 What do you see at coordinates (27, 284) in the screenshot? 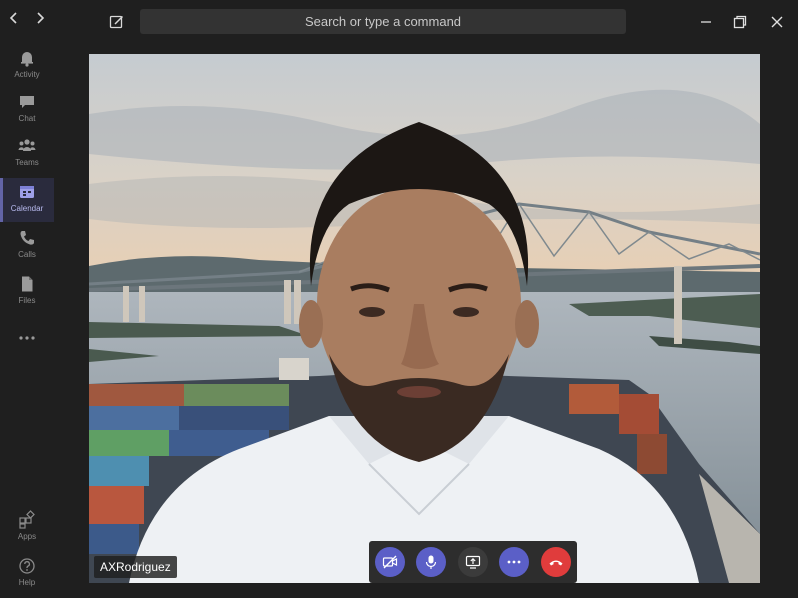
I see `file-icon` at bounding box center [27, 284].